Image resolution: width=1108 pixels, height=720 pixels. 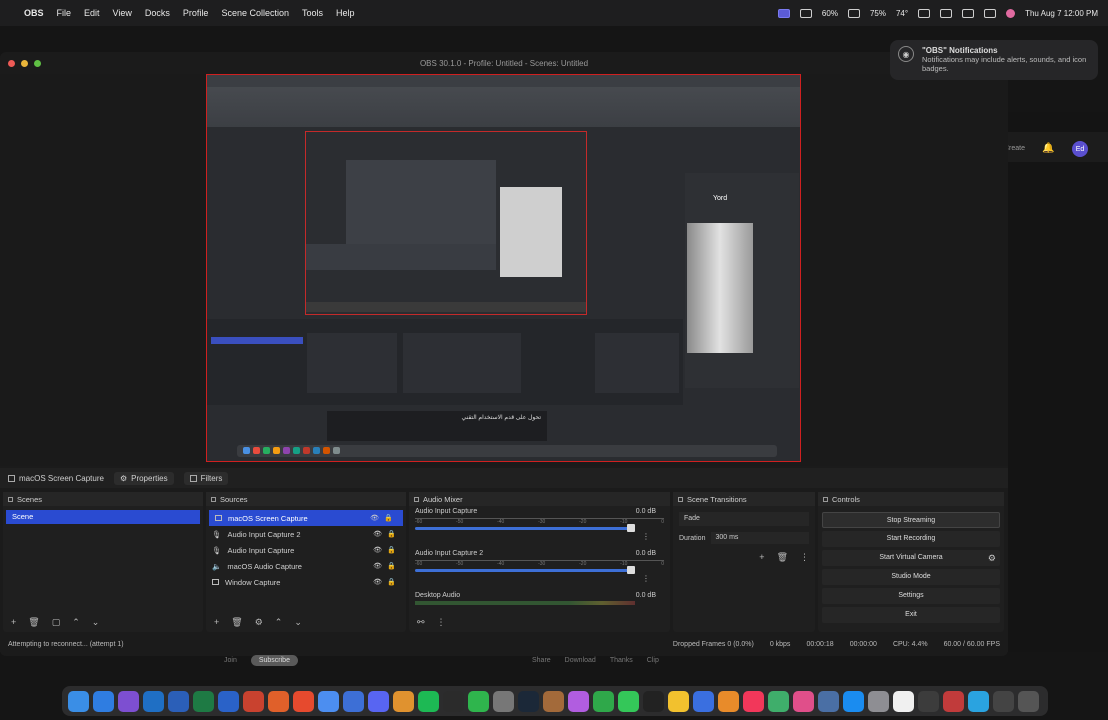 What do you see at coordinates (911, 596) in the screenshot?
I see `settings-button: Settings` at bounding box center [911, 596].